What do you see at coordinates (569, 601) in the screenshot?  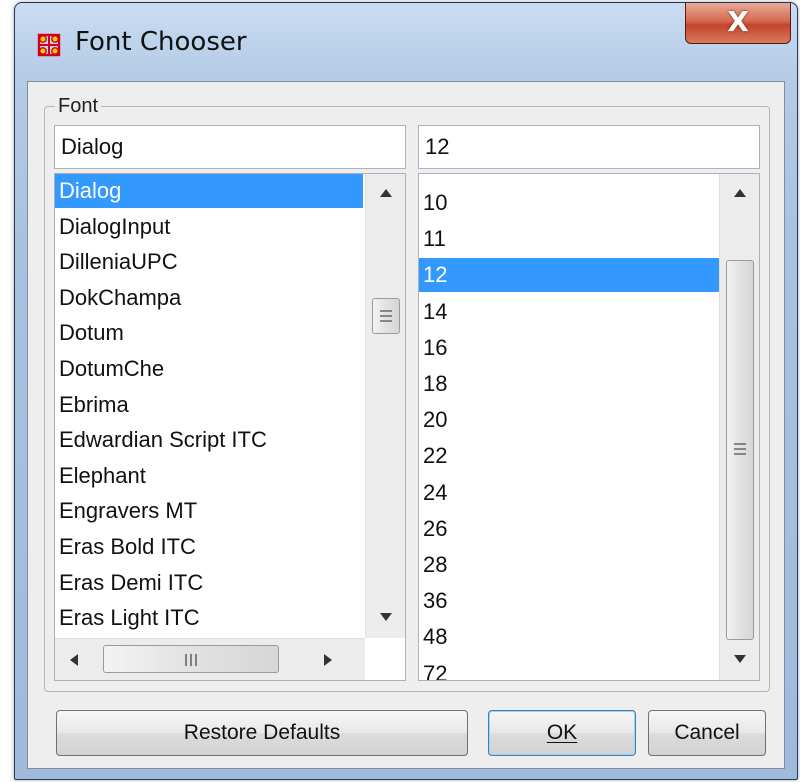 I see `list-item: 36` at bounding box center [569, 601].